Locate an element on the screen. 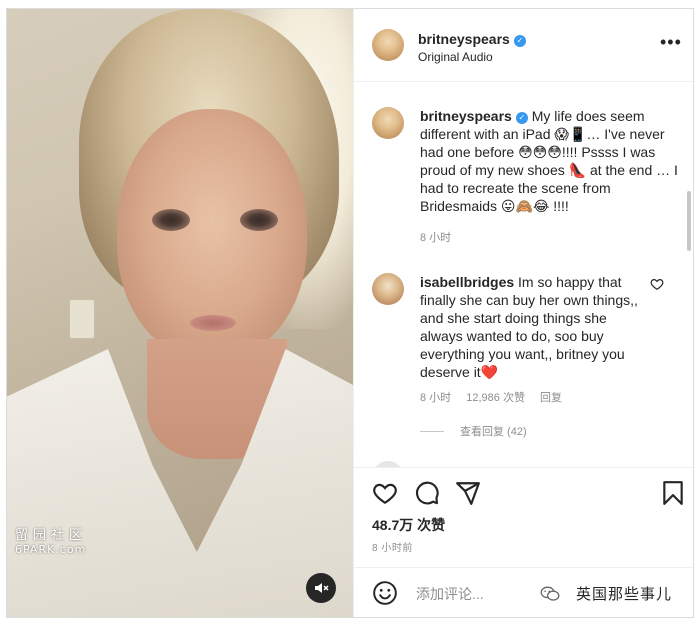 The width and height of the screenshot is (700, 624). post-header: britneyspears ✓ Original Audio ••• is located at coordinates (523, 45).